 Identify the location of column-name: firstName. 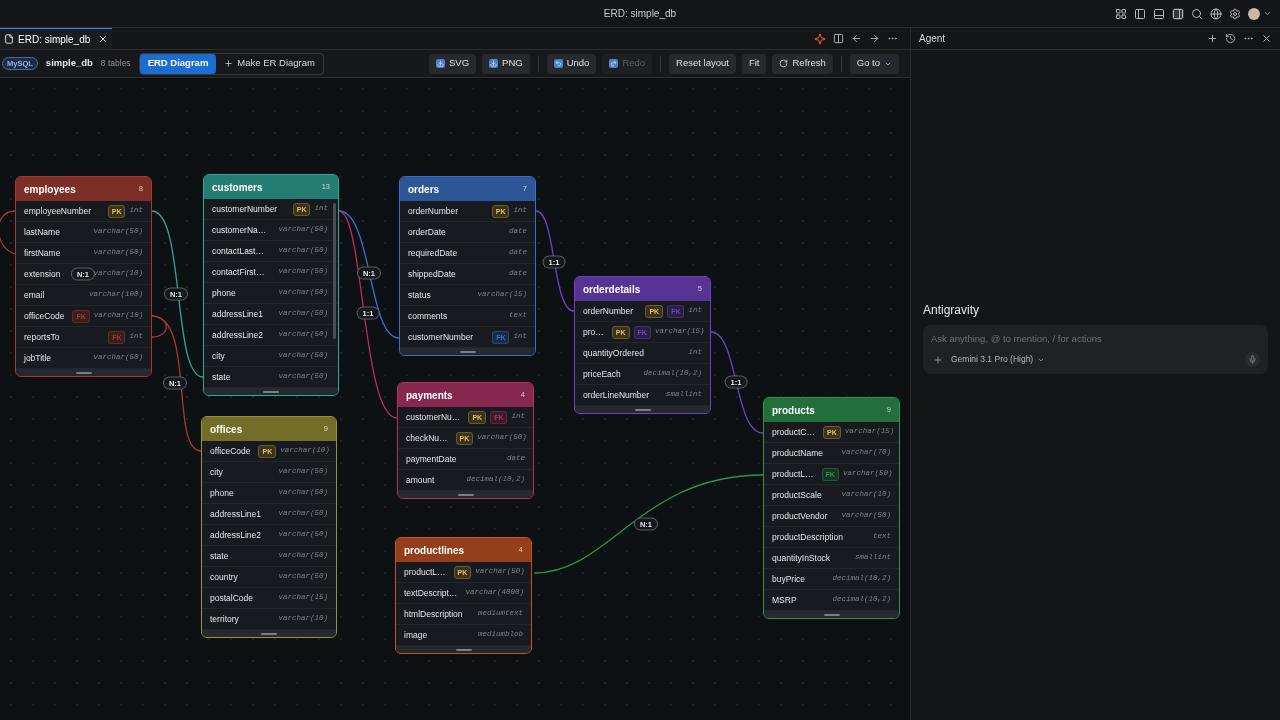
(42, 253).